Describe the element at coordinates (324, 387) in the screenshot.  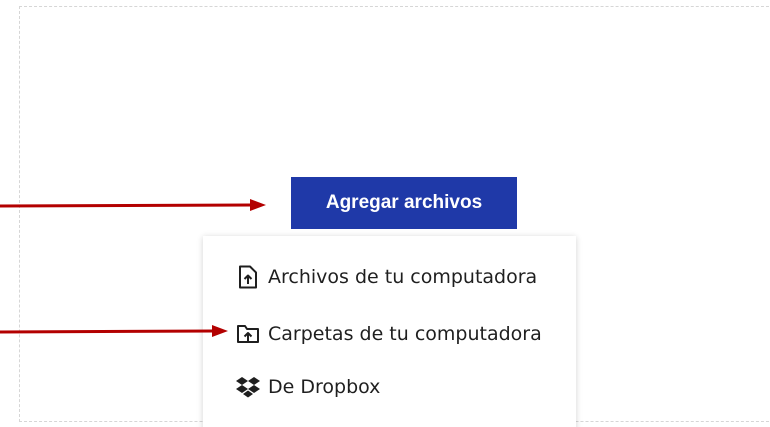
I see `menu-item-label: De Dropbox` at that location.